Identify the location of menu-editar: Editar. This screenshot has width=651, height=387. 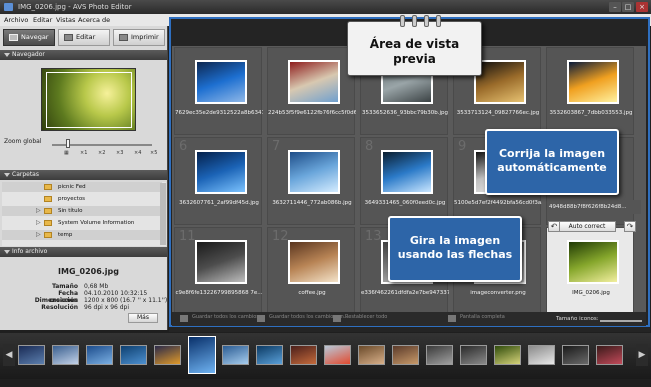
(42, 20).